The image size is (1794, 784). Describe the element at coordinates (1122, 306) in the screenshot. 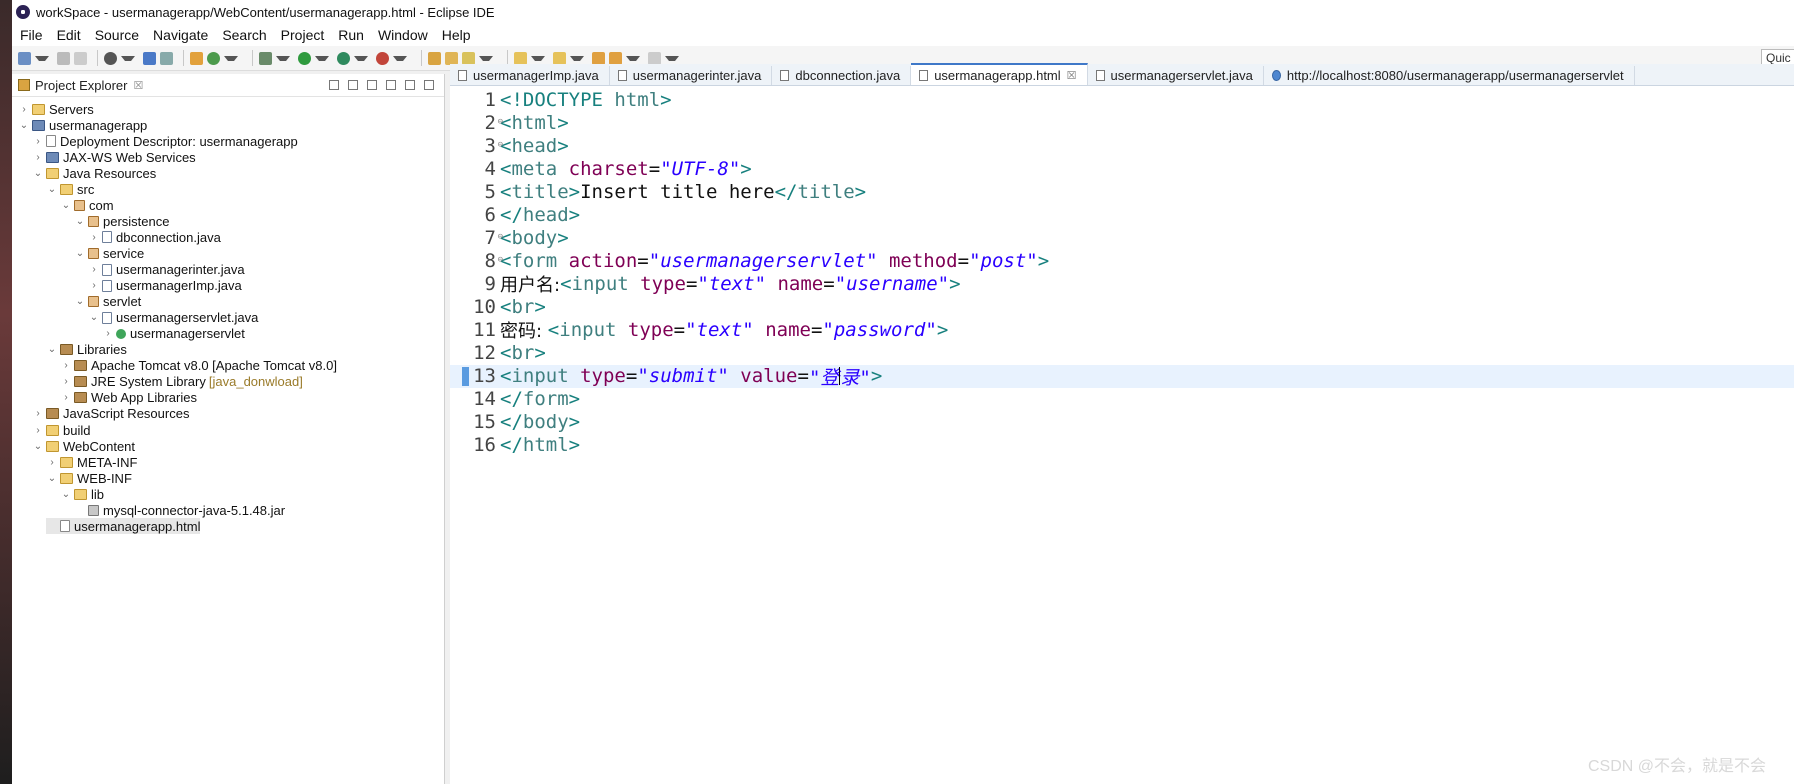

I see `code-line: 10 < br >` at that location.